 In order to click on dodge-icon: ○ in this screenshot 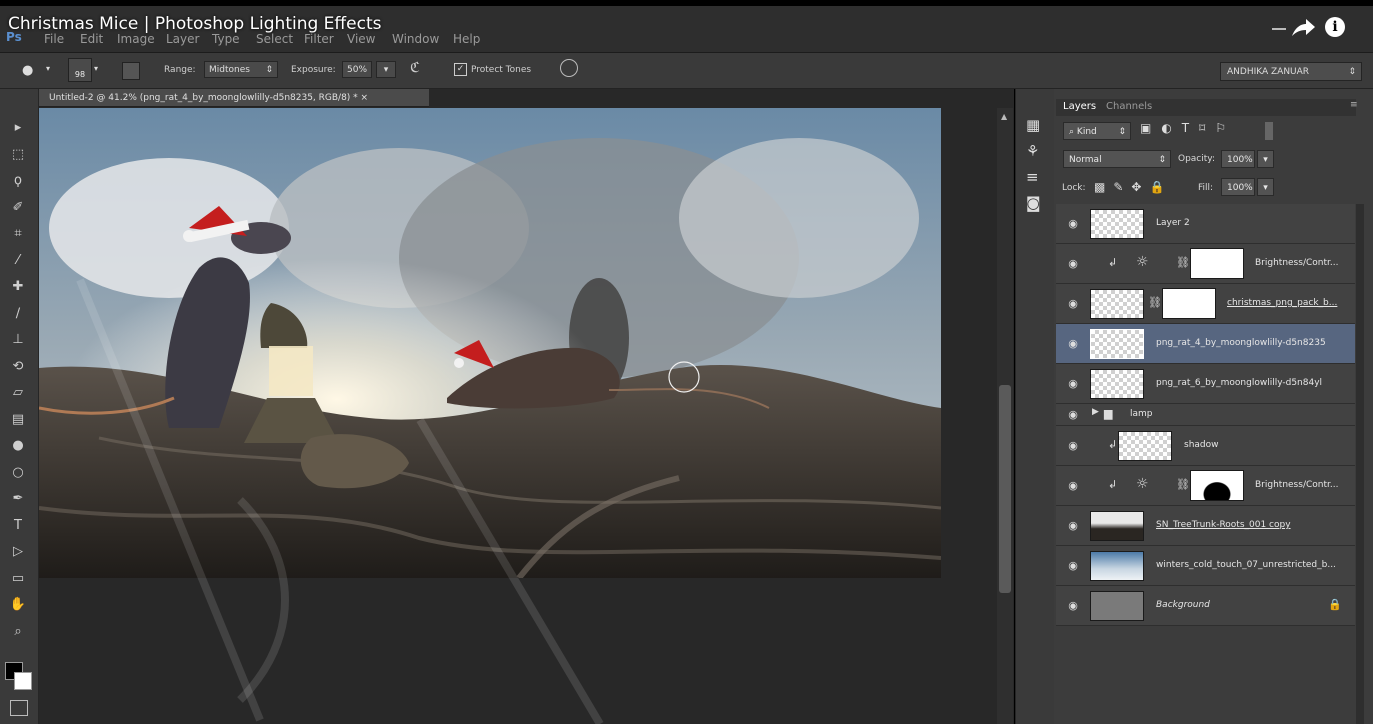, I will do `click(18, 473)`.